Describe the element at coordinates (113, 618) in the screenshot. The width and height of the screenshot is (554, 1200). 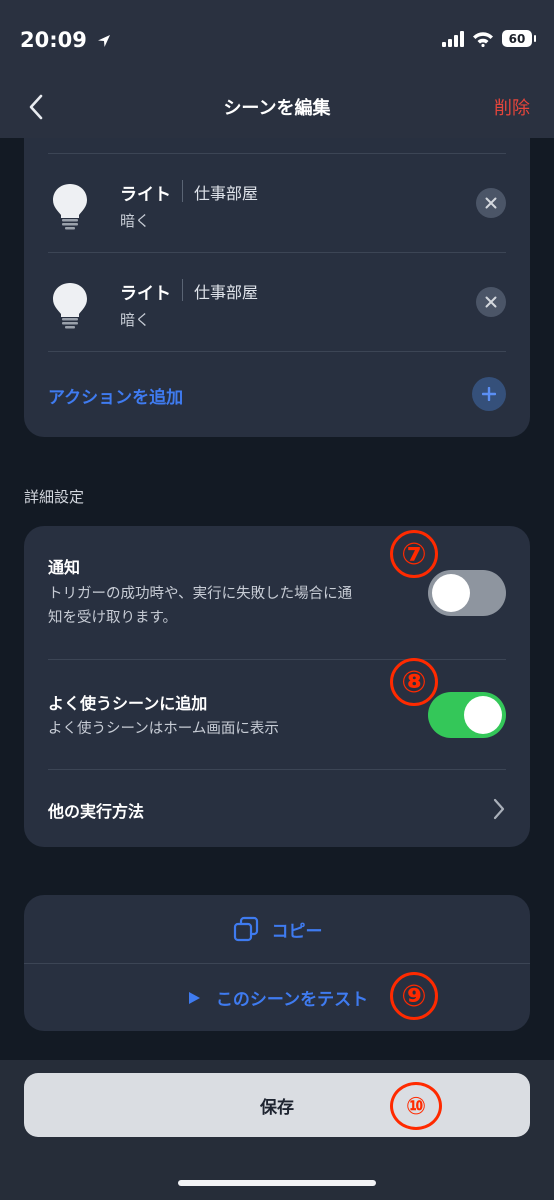
I see `notification-description-line2: 知を受け取ります。` at that location.